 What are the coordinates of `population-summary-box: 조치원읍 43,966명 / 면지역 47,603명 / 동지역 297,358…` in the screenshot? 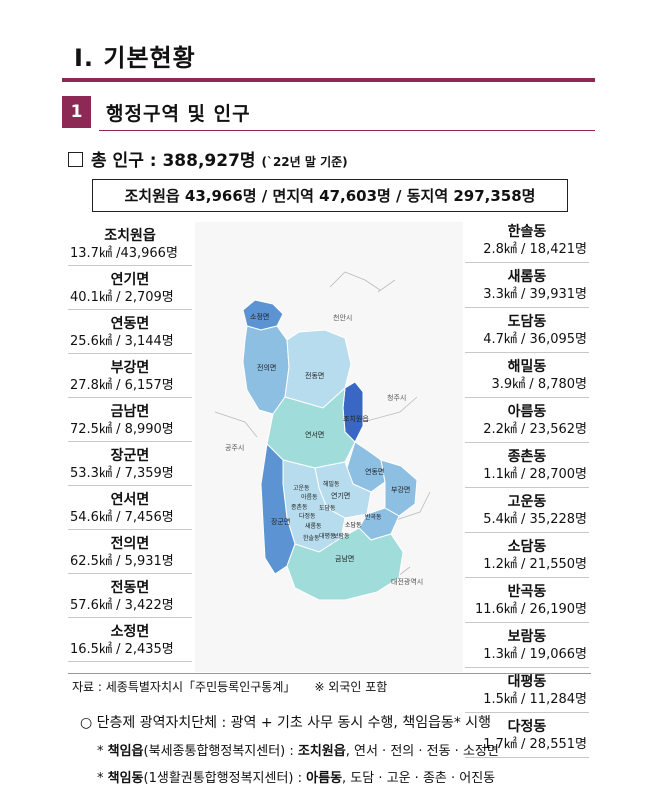 It's located at (330, 195).